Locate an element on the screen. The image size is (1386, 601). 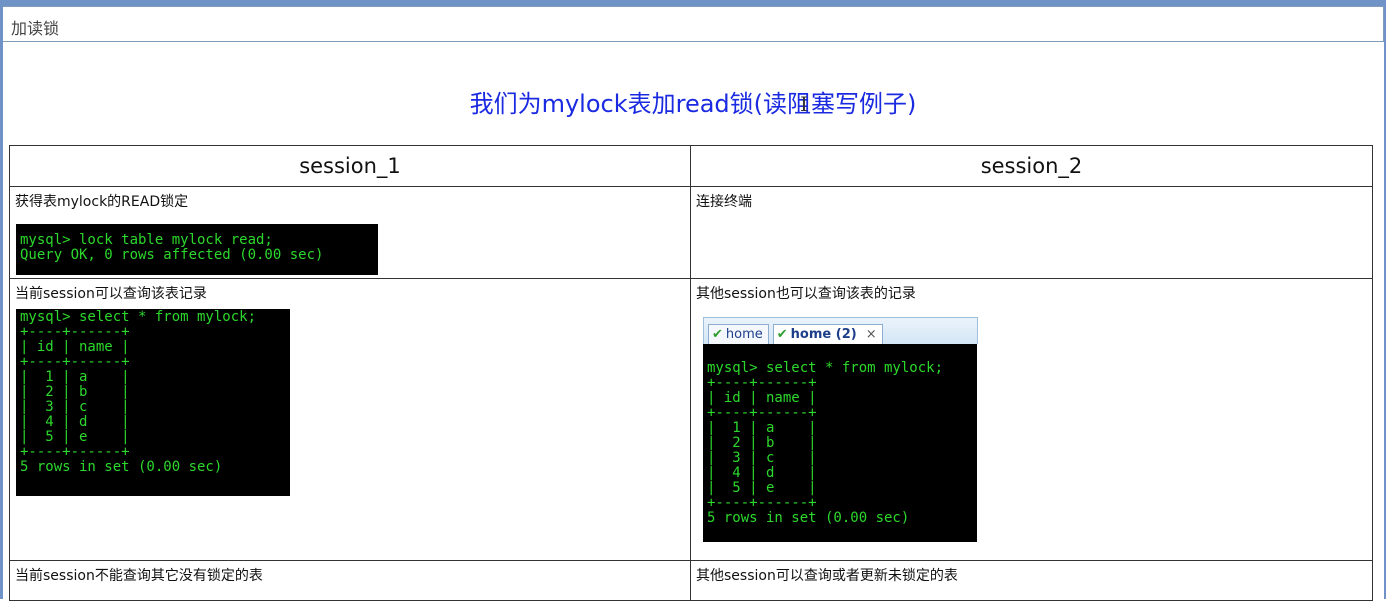
close-icon: × is located at coordinates (871, 334).